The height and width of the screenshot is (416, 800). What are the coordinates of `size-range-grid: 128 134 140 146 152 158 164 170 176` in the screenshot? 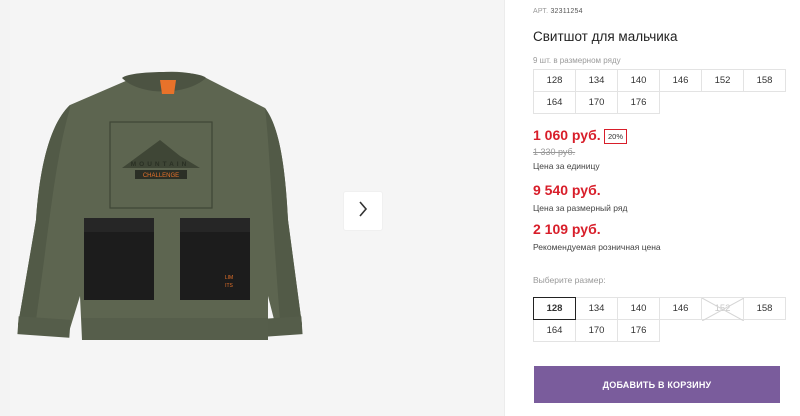 It's located at (659, 91).